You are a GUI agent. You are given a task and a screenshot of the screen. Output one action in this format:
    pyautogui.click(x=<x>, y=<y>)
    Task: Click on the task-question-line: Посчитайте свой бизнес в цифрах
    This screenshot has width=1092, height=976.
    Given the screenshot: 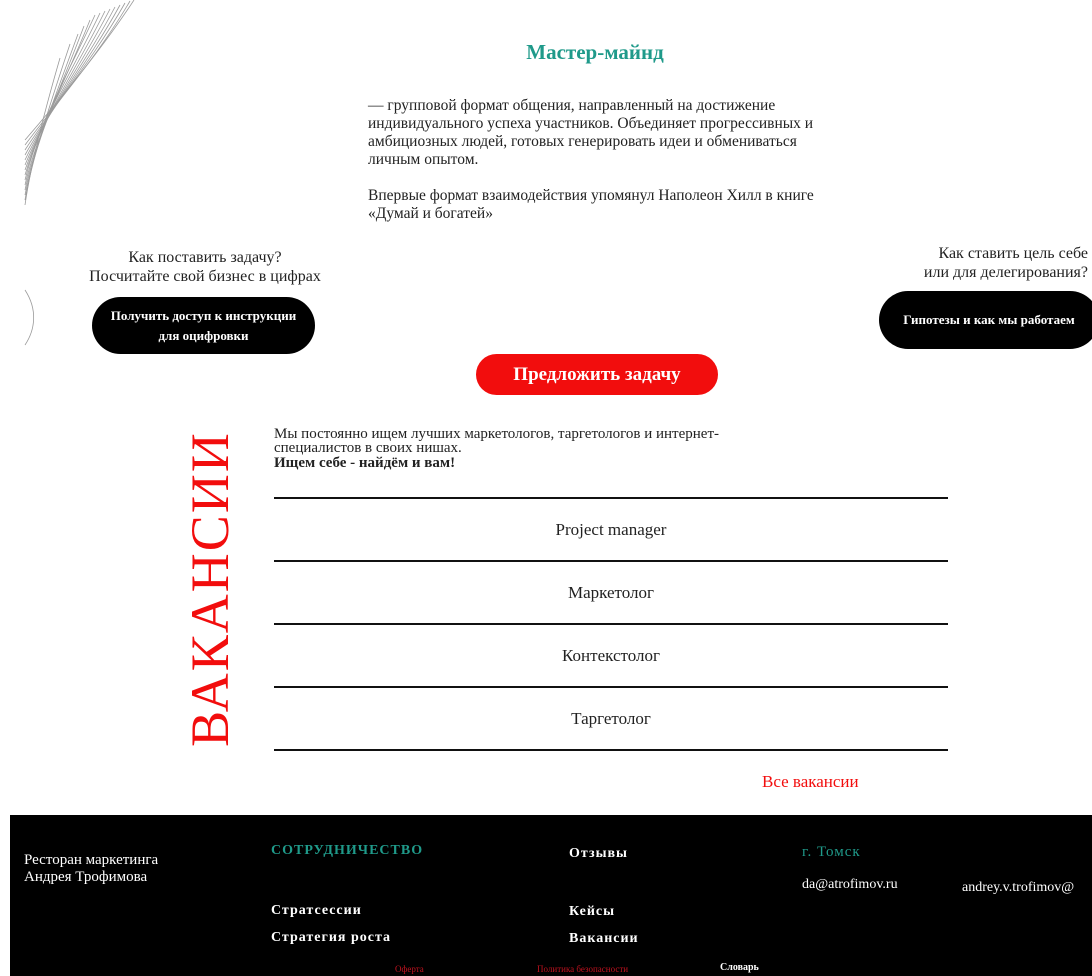 What is the action you would take?
    pyautogui.click(x=205, y=276)
    